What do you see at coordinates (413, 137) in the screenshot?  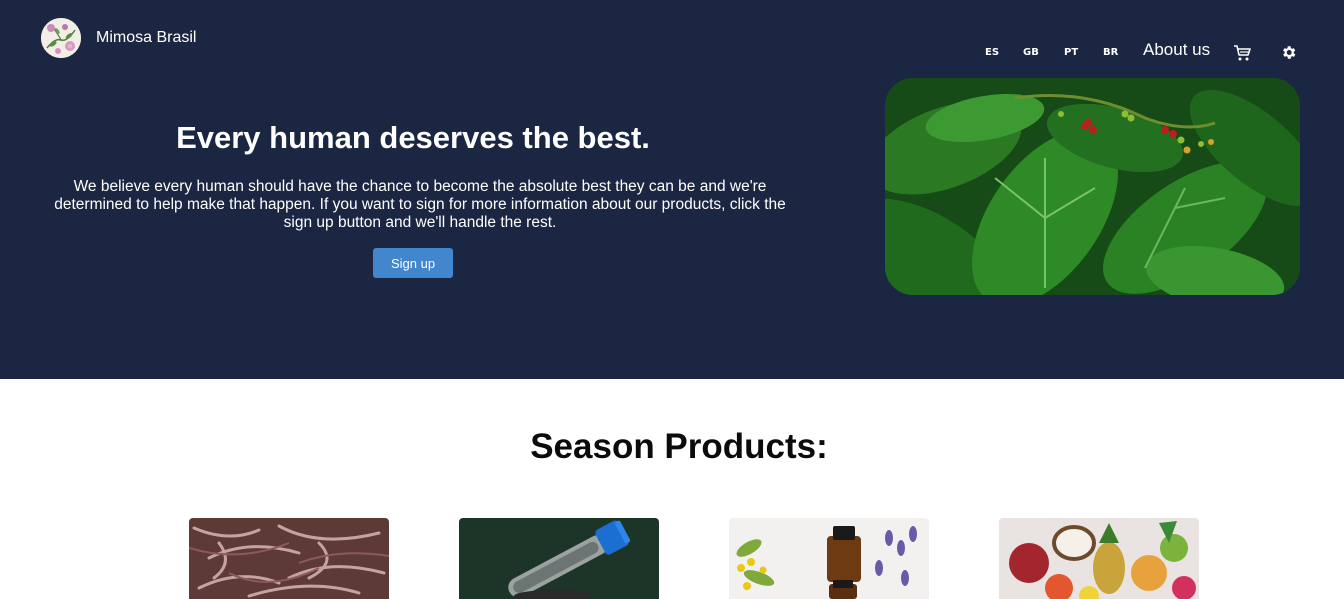 I see `hero-title: Every human deserves the best.` at bounding box center [413, 137].